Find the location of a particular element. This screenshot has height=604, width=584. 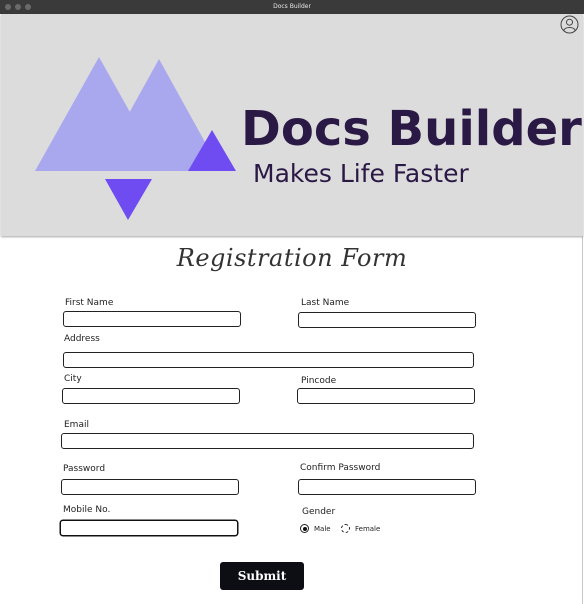

address-input is located at coordinates (268, 360).